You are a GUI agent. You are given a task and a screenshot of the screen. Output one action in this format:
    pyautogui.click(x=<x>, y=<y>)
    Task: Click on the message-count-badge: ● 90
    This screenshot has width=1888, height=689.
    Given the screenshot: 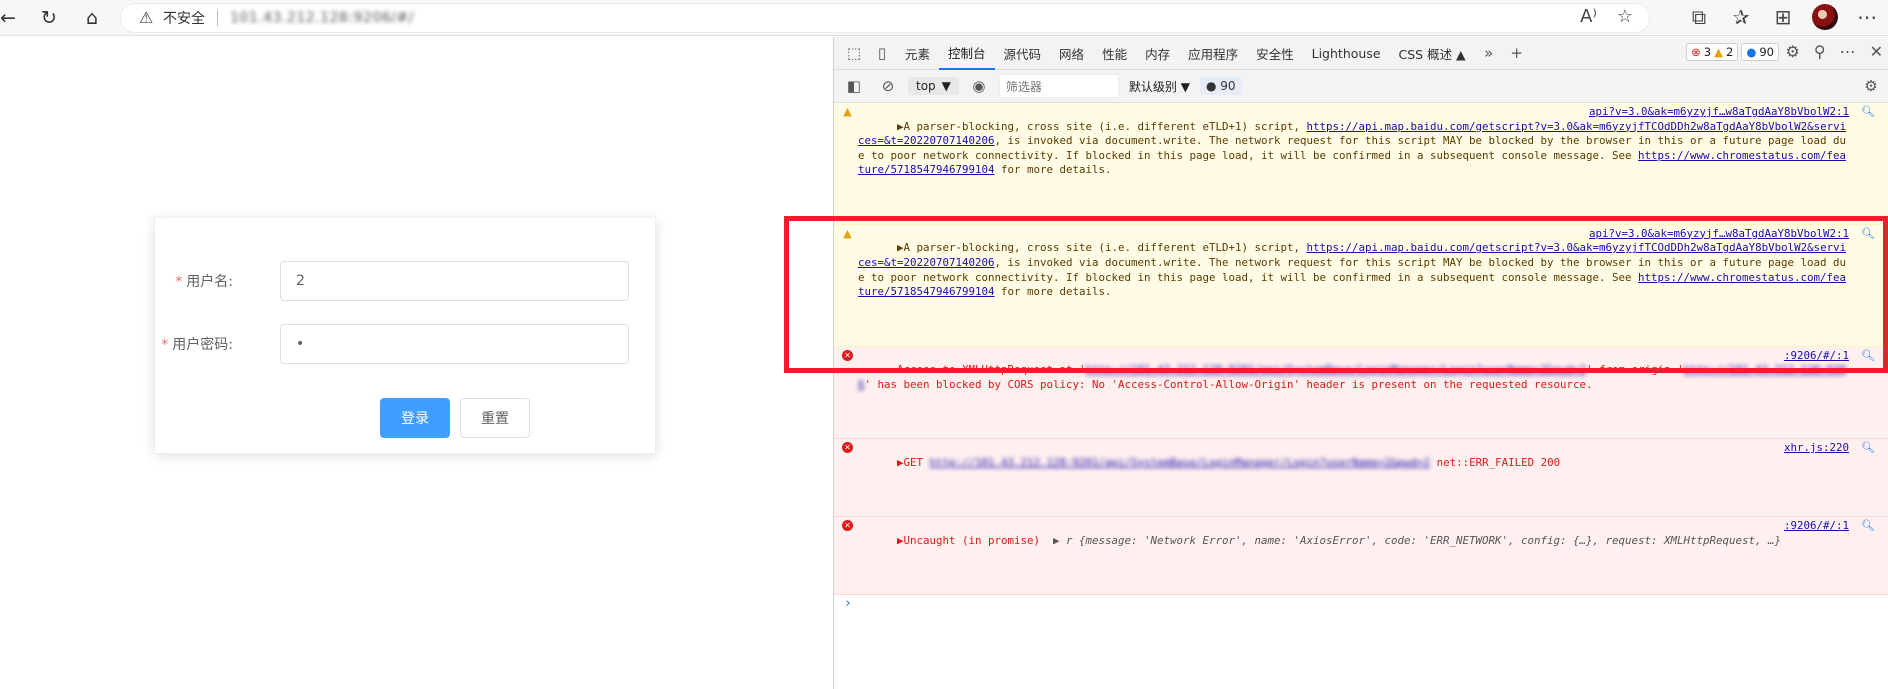 What is the action you would take?
    pyautogui.click(x=1220, y=86)
    